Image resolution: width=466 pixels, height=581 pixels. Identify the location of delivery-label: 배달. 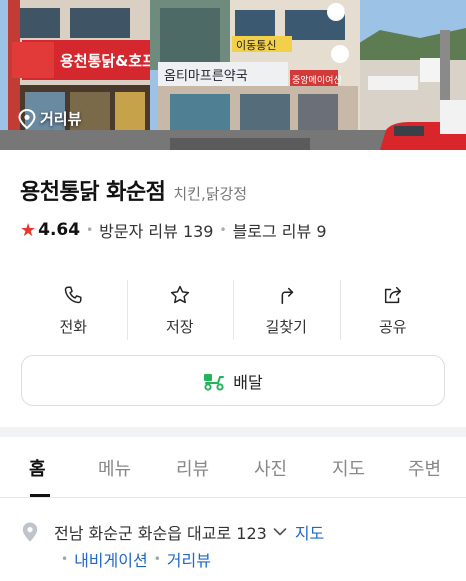
(248, 382).